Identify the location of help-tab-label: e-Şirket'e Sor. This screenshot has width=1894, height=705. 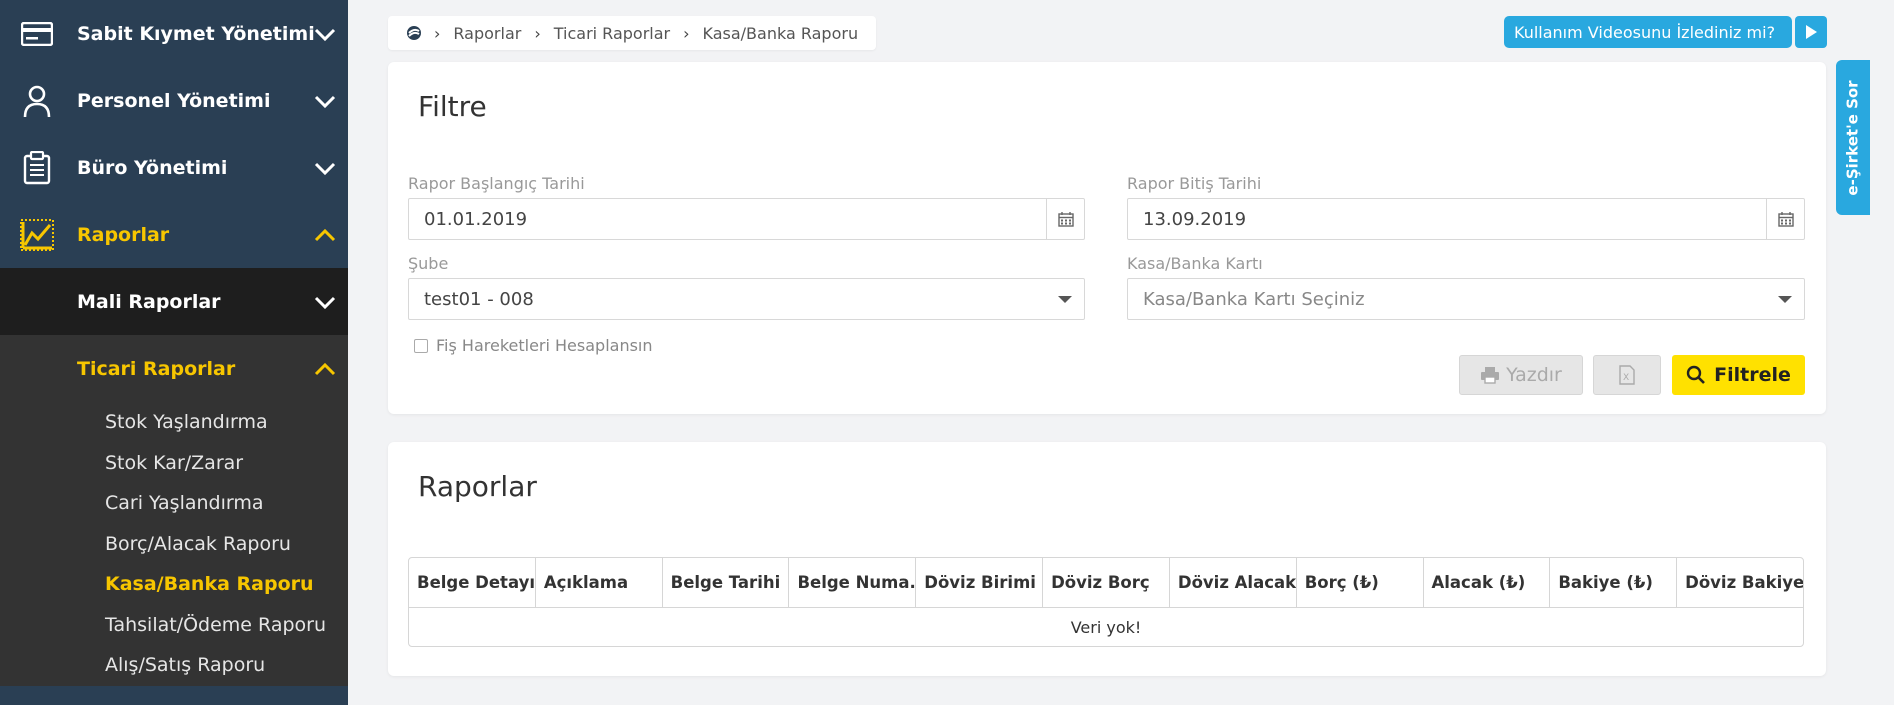
(1853, 137).